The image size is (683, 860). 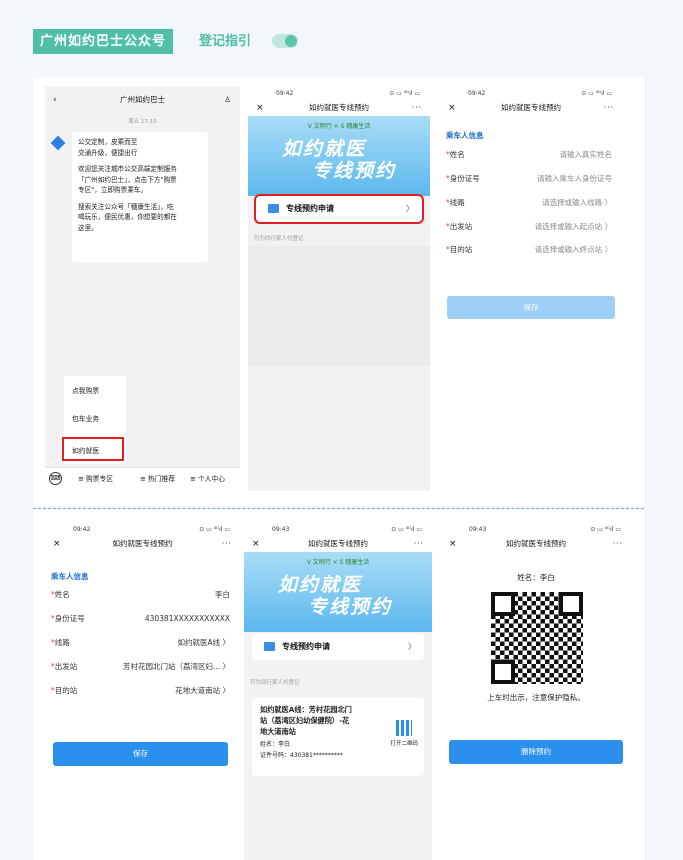 I want to click on qr-name: 姓名：李白, so click(x=536, y=577).